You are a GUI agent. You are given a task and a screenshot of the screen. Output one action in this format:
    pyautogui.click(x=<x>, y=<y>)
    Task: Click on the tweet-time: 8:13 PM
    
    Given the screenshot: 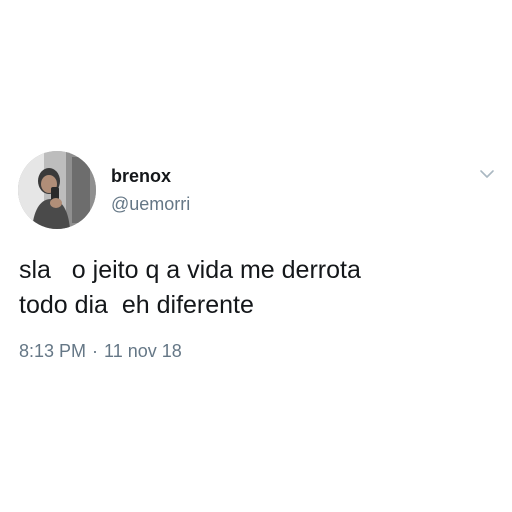 What is the action you would take?
    pyautogui.click(x=53, y=351)
    